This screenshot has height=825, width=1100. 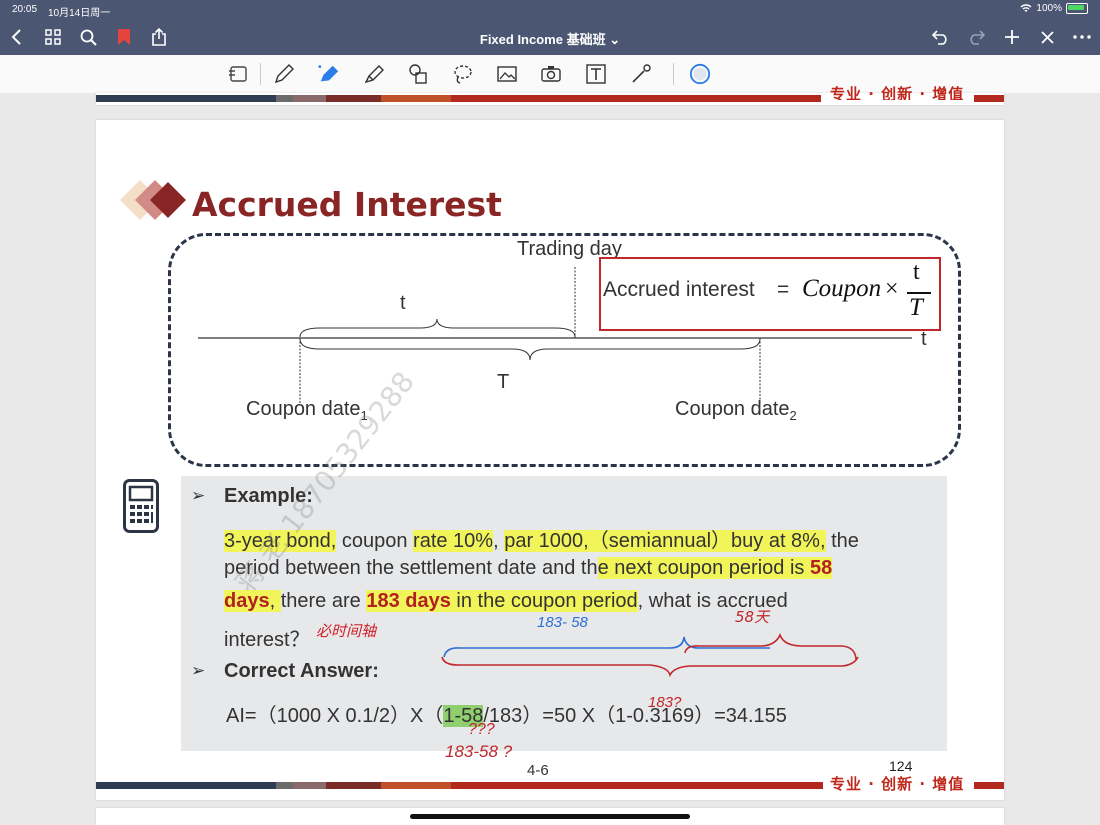 What do you see at coordinates (596, 74) in the screenshot?
I see `text-tool-icon` at bounding box center [596, 74].